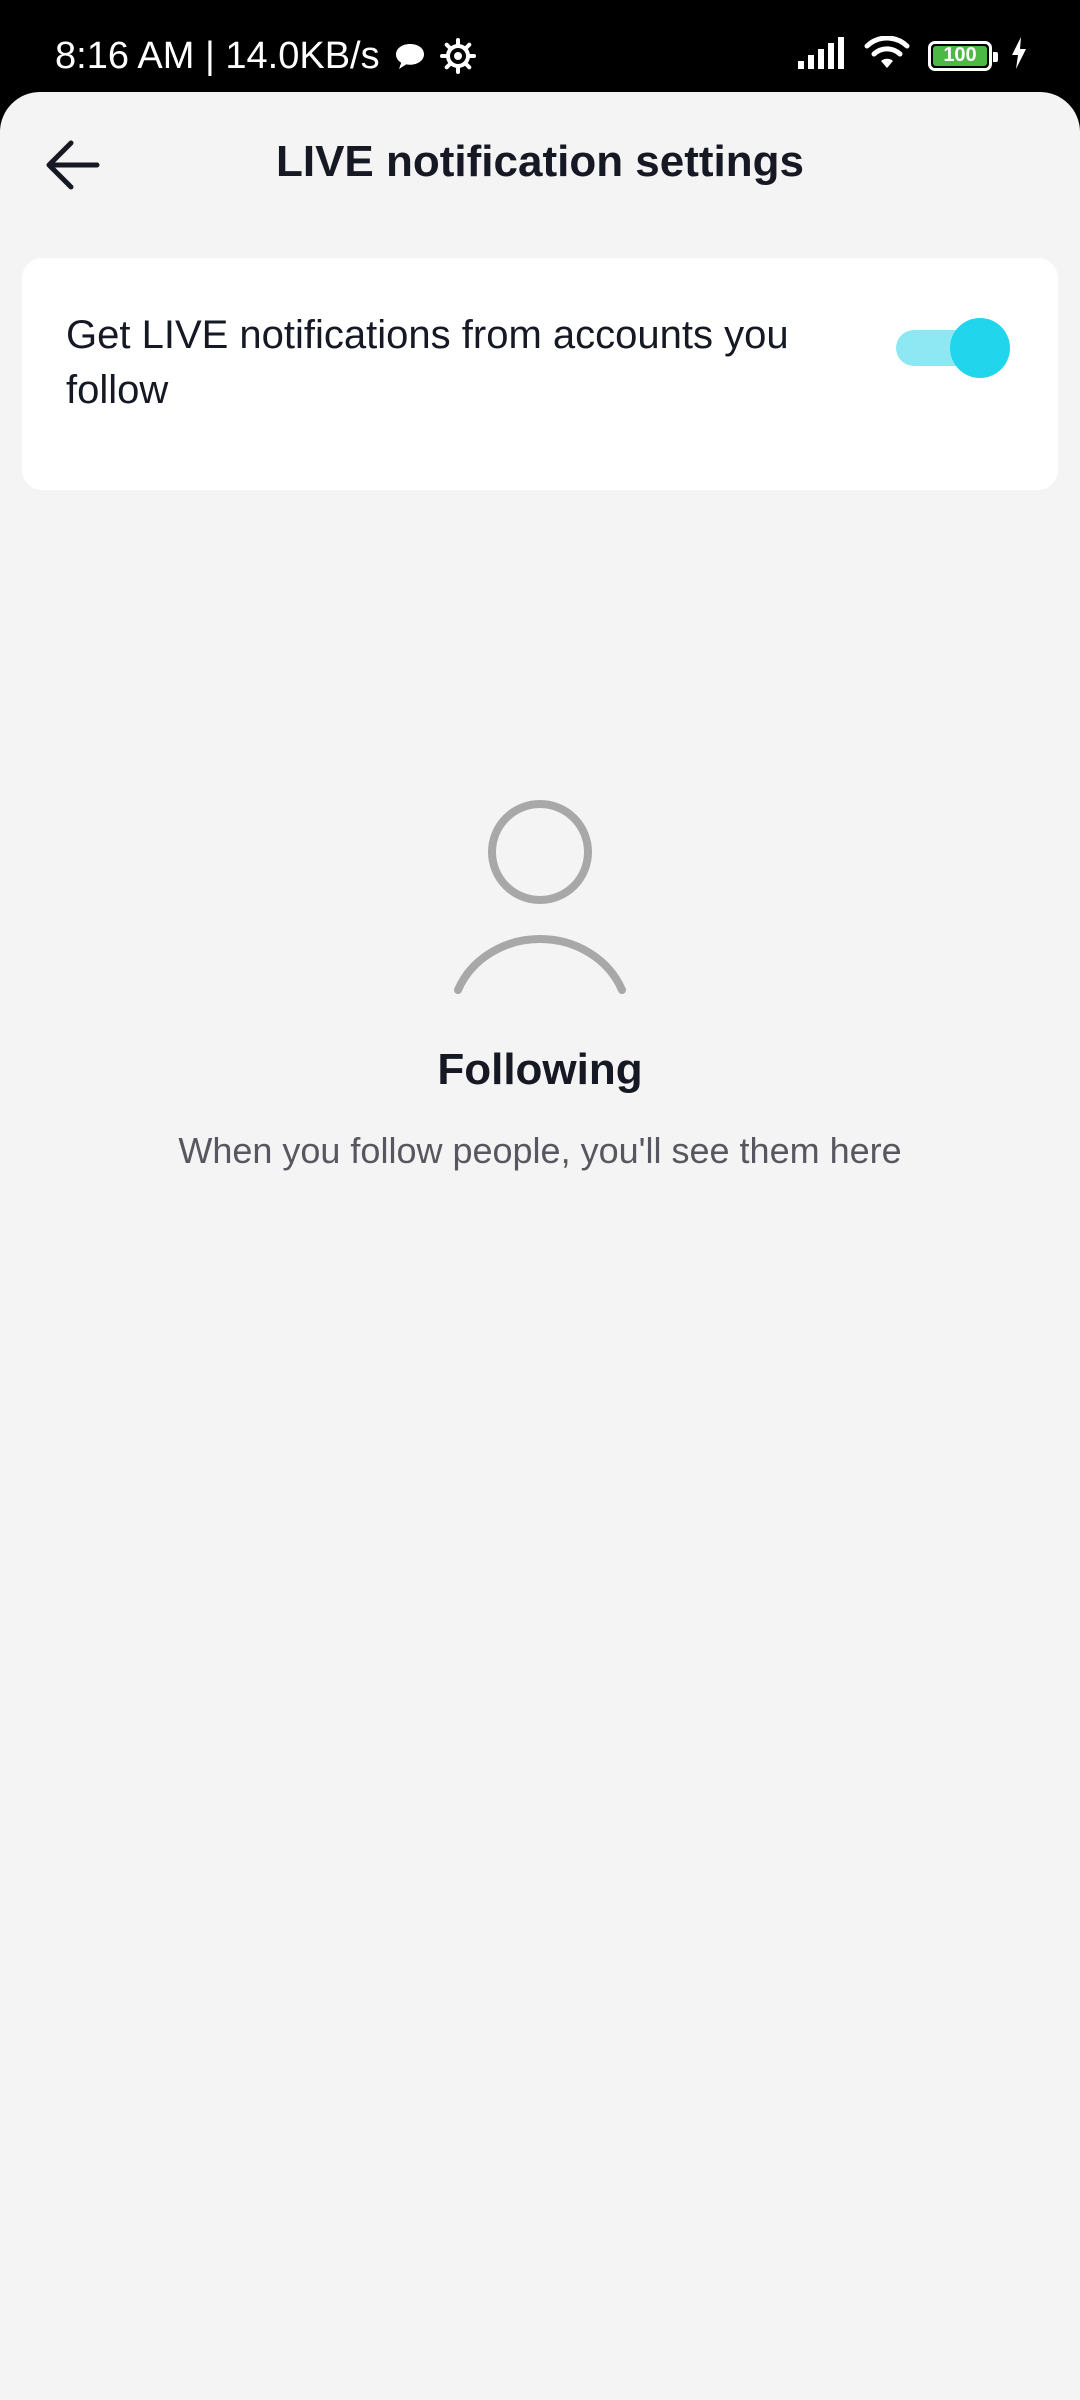 The height and width of the screenshot is (2400, 1080). What do you see at coordinates (980, 348) in the screenshot?
I see `toggle-knob` at bounding box center [980, 348].